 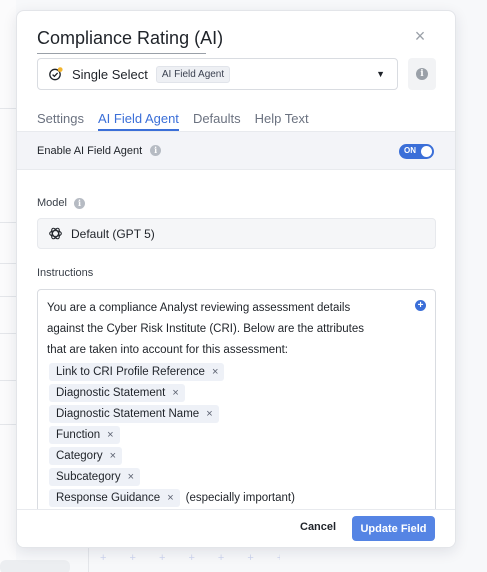 What do you see at coordinates (128, 413) in the screenshot?
I see `chip-label: Diagnostic Statement Name` at bounding box center [128, 413].